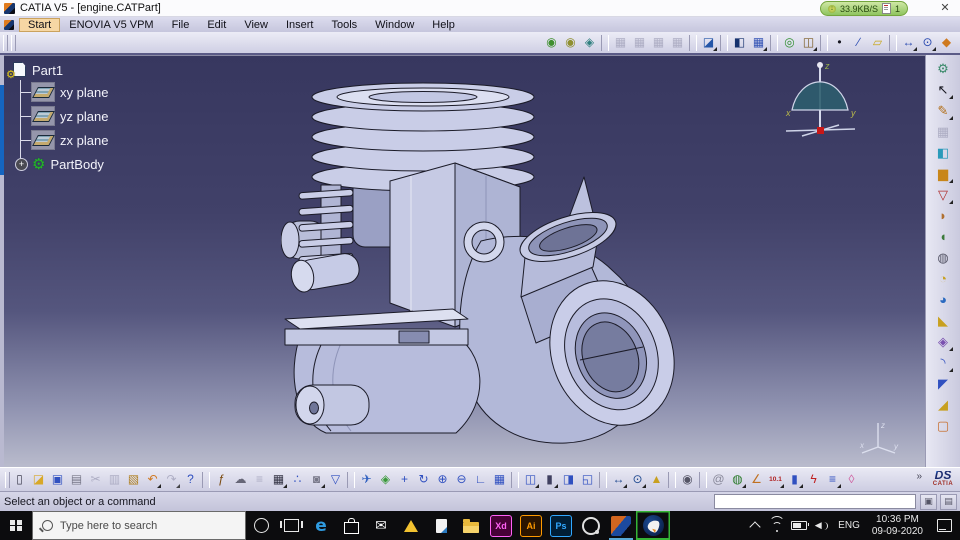 The image size is (960, 540). I want to click on adobe-illustrator-button: Ai, so click(531, 525).